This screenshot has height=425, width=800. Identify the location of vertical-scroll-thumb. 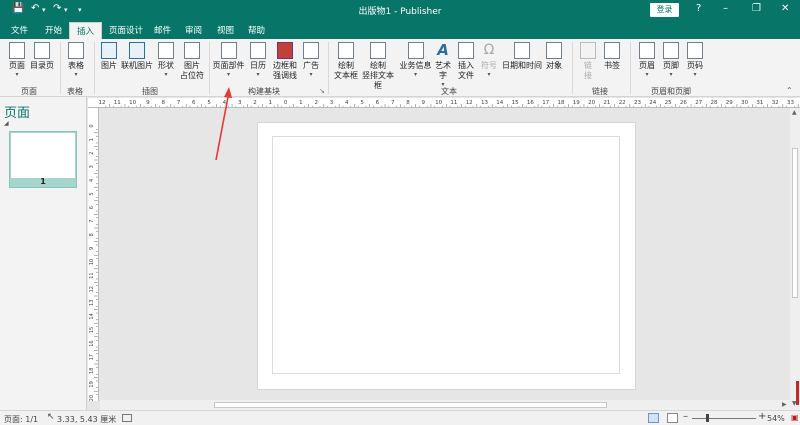
(795, 223).